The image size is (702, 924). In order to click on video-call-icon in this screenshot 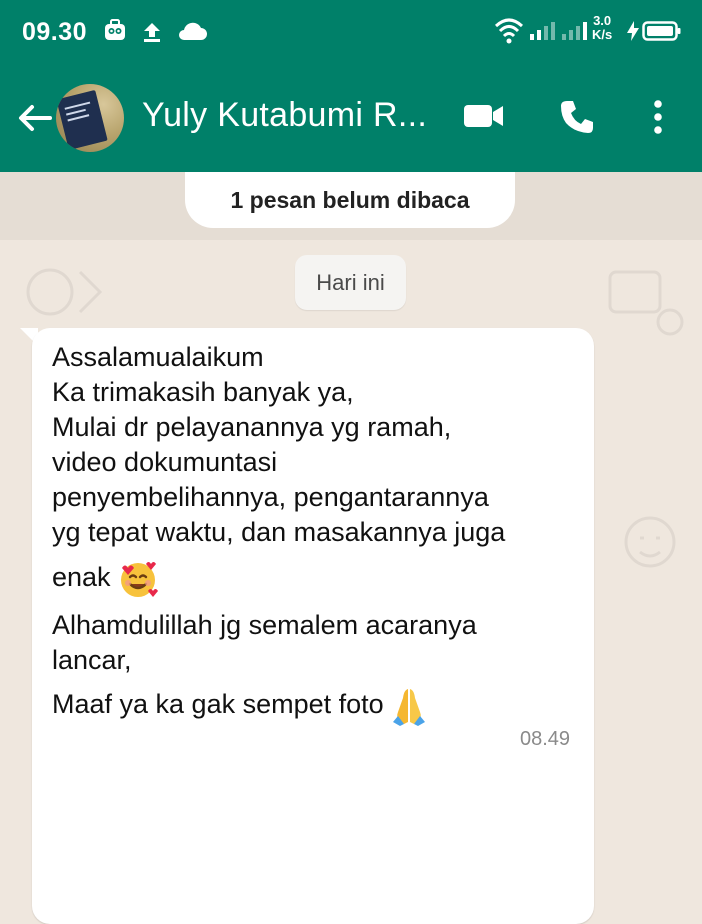, I will do `click(484, 116)`.